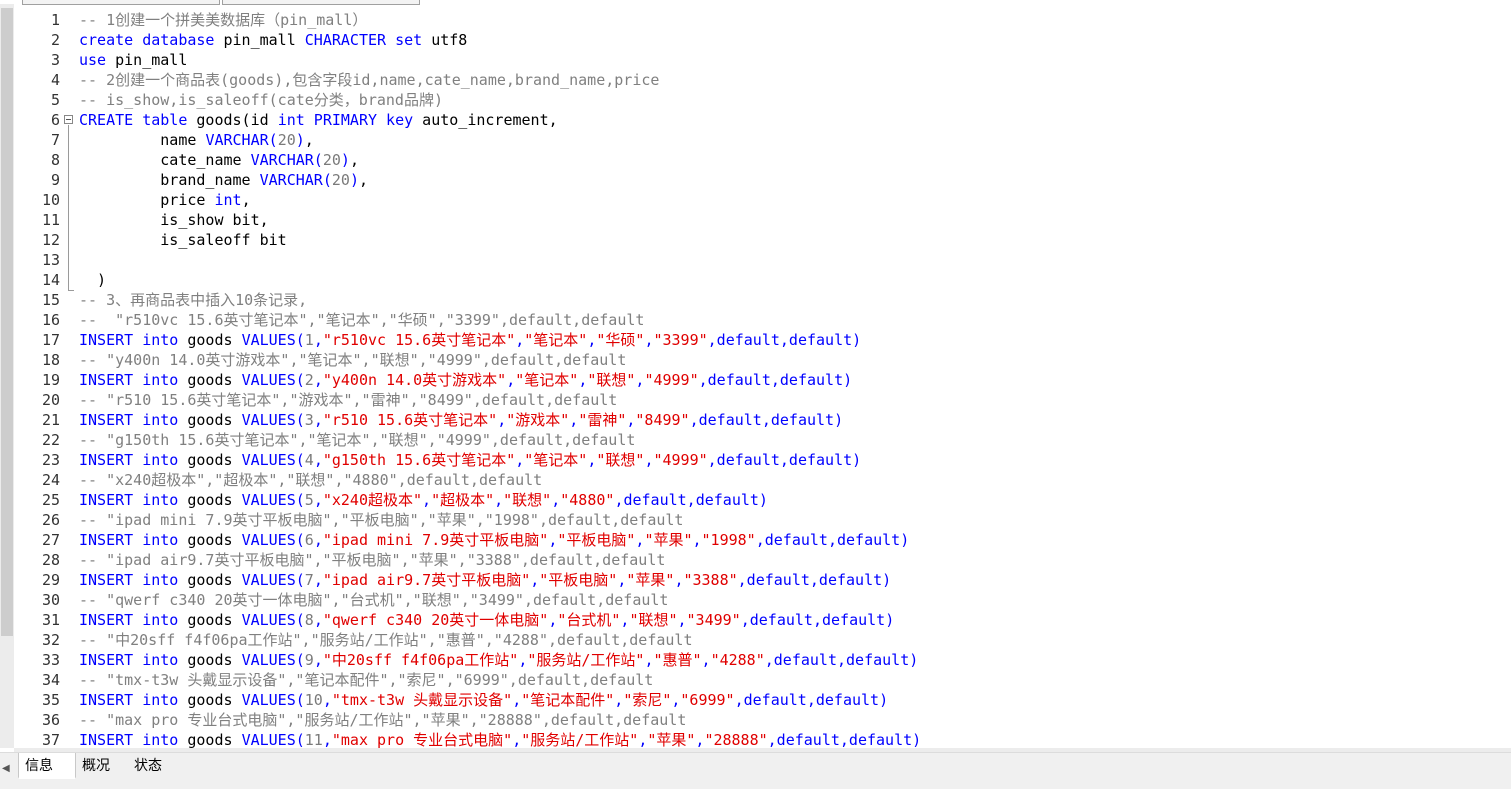 The height and width of the screenshot is (789, 1511). I want to click on scroll-left-arrow-icon: ◀, so click(6, 768).